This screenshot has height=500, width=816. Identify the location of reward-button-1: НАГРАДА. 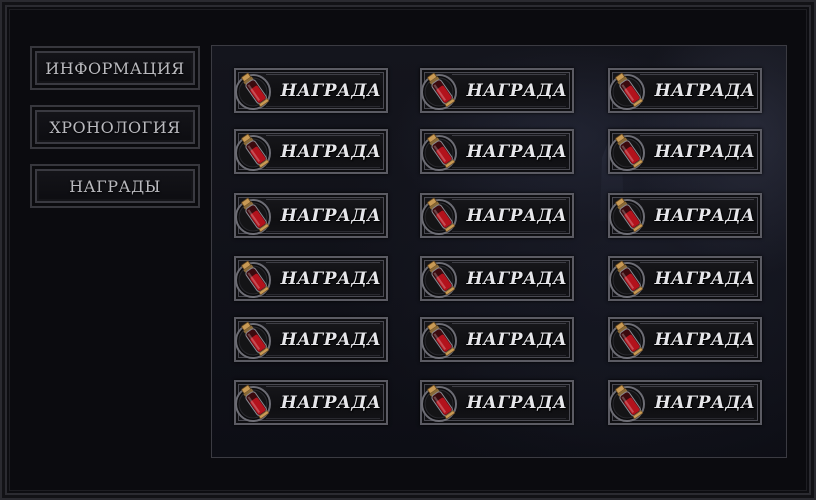
(311, 90).